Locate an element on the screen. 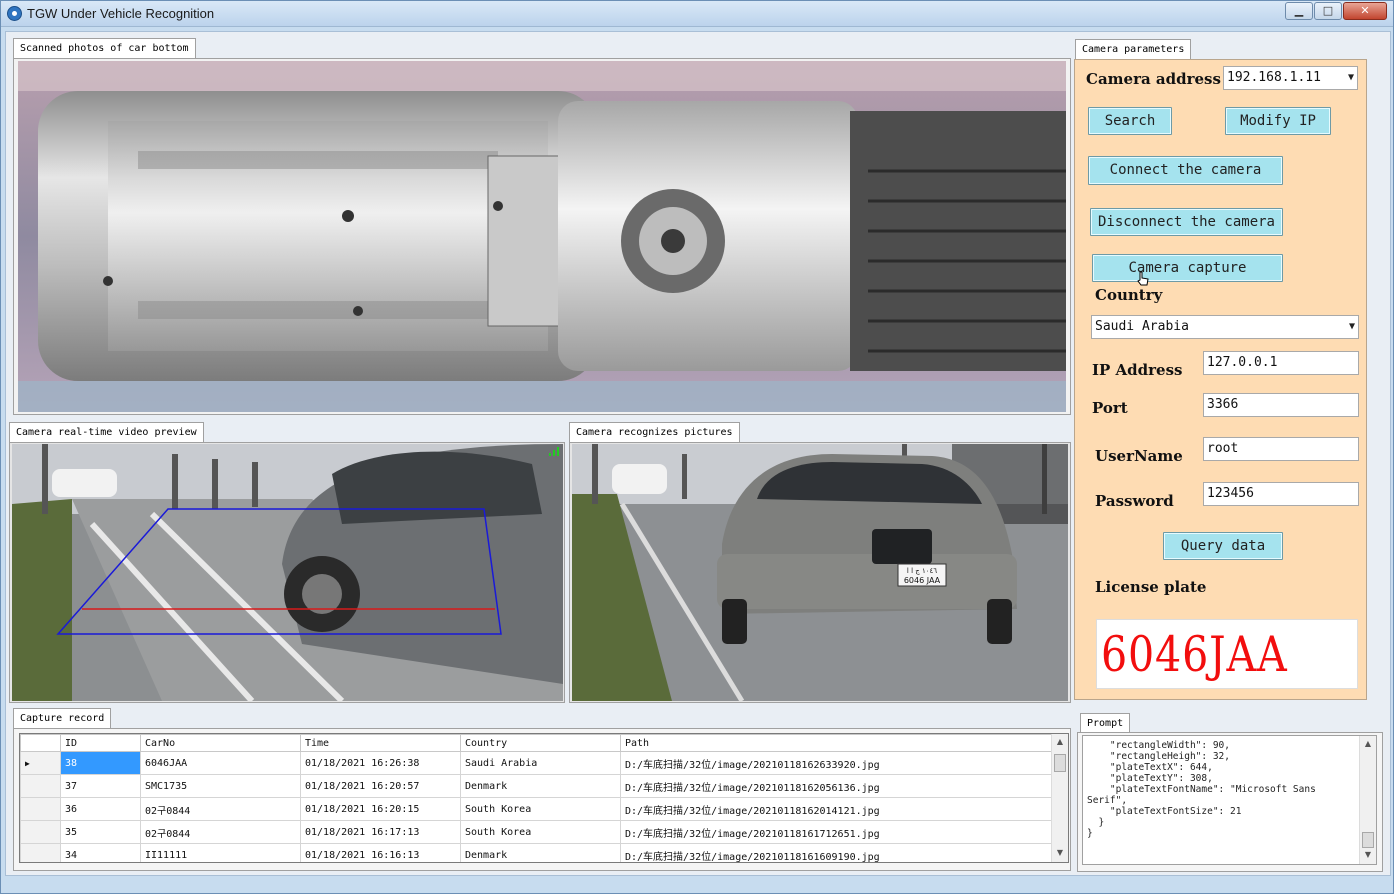  cell-carno: 6046JAA is located at coordinates (220, 763).